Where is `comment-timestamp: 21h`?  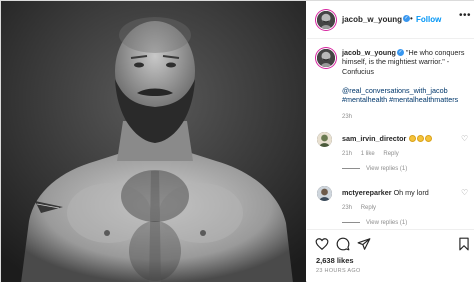
comment-timestamp: 21h is located at coordinates (347, 154).